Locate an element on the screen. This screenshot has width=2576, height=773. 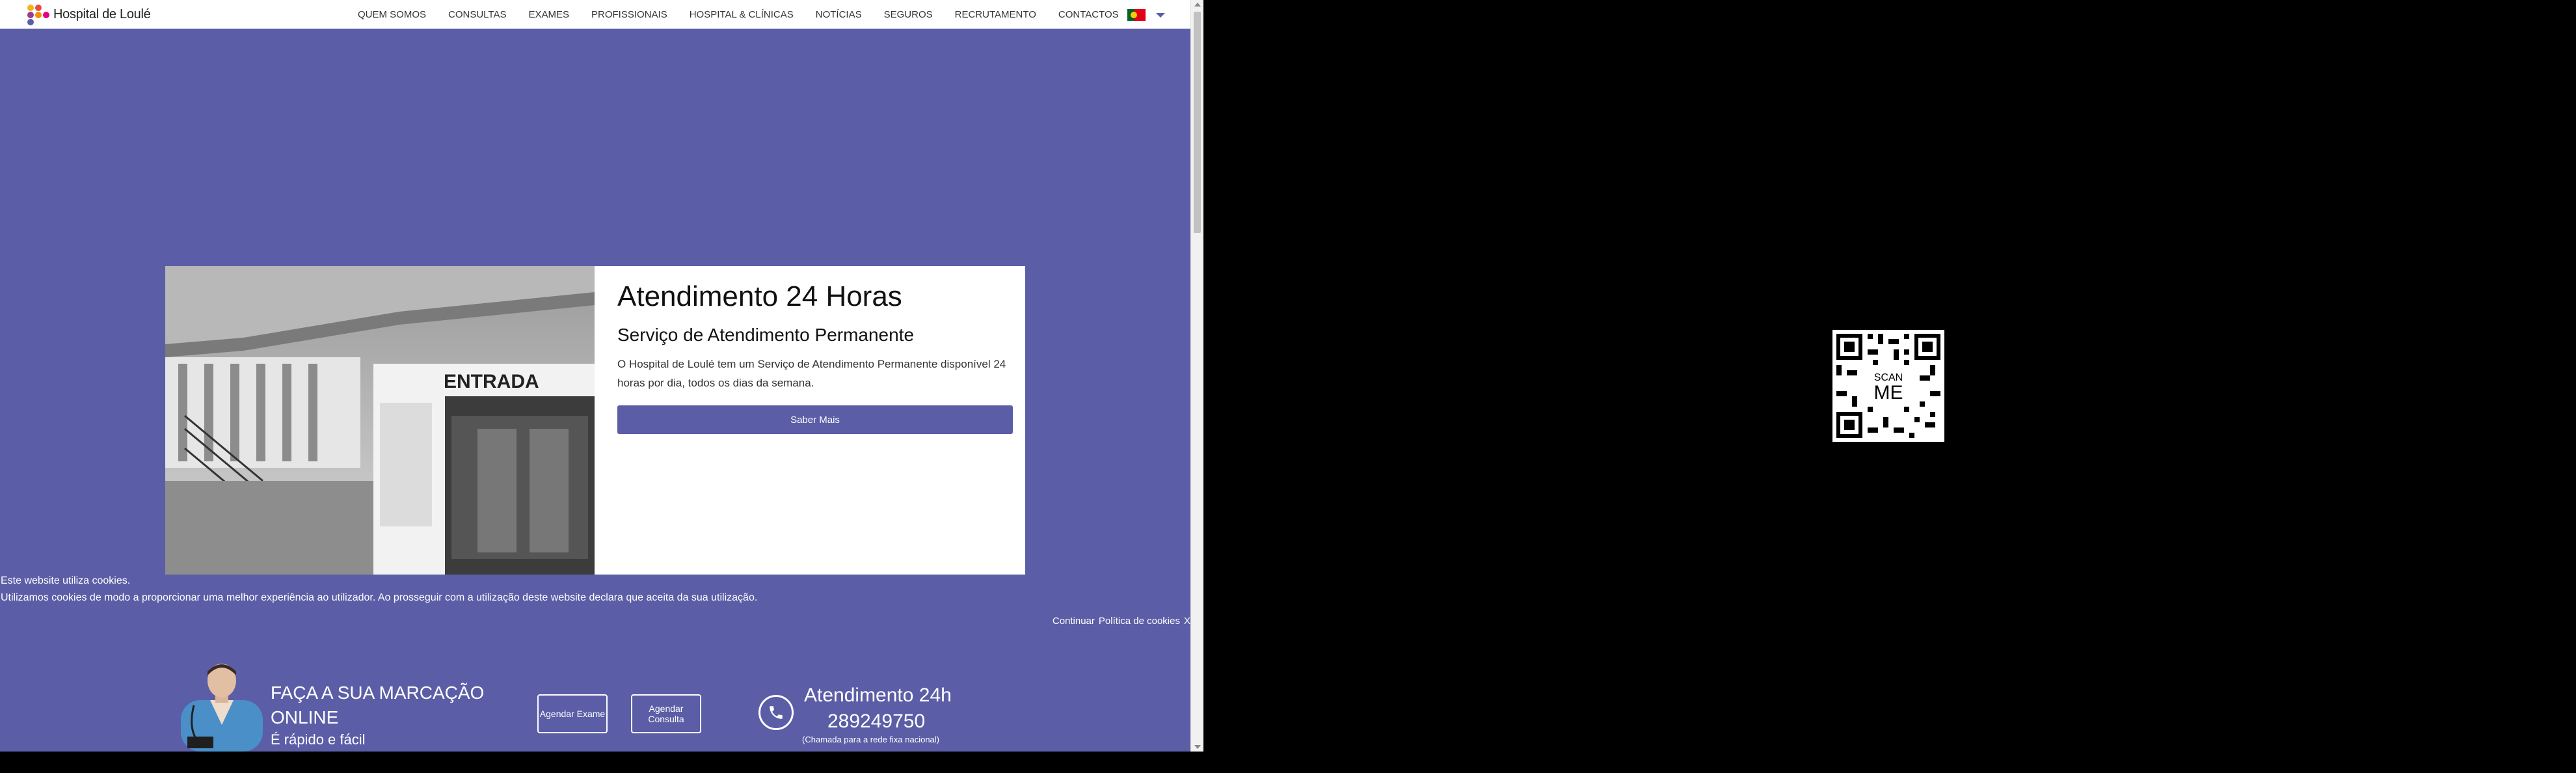
attendance-phone: 289249750 is located at coordinates (876, 722).